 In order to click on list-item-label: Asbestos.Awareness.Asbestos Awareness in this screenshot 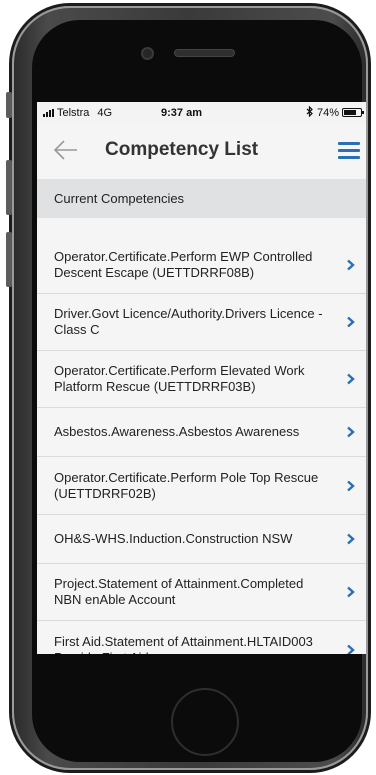, I will do `click(177, 431)`.